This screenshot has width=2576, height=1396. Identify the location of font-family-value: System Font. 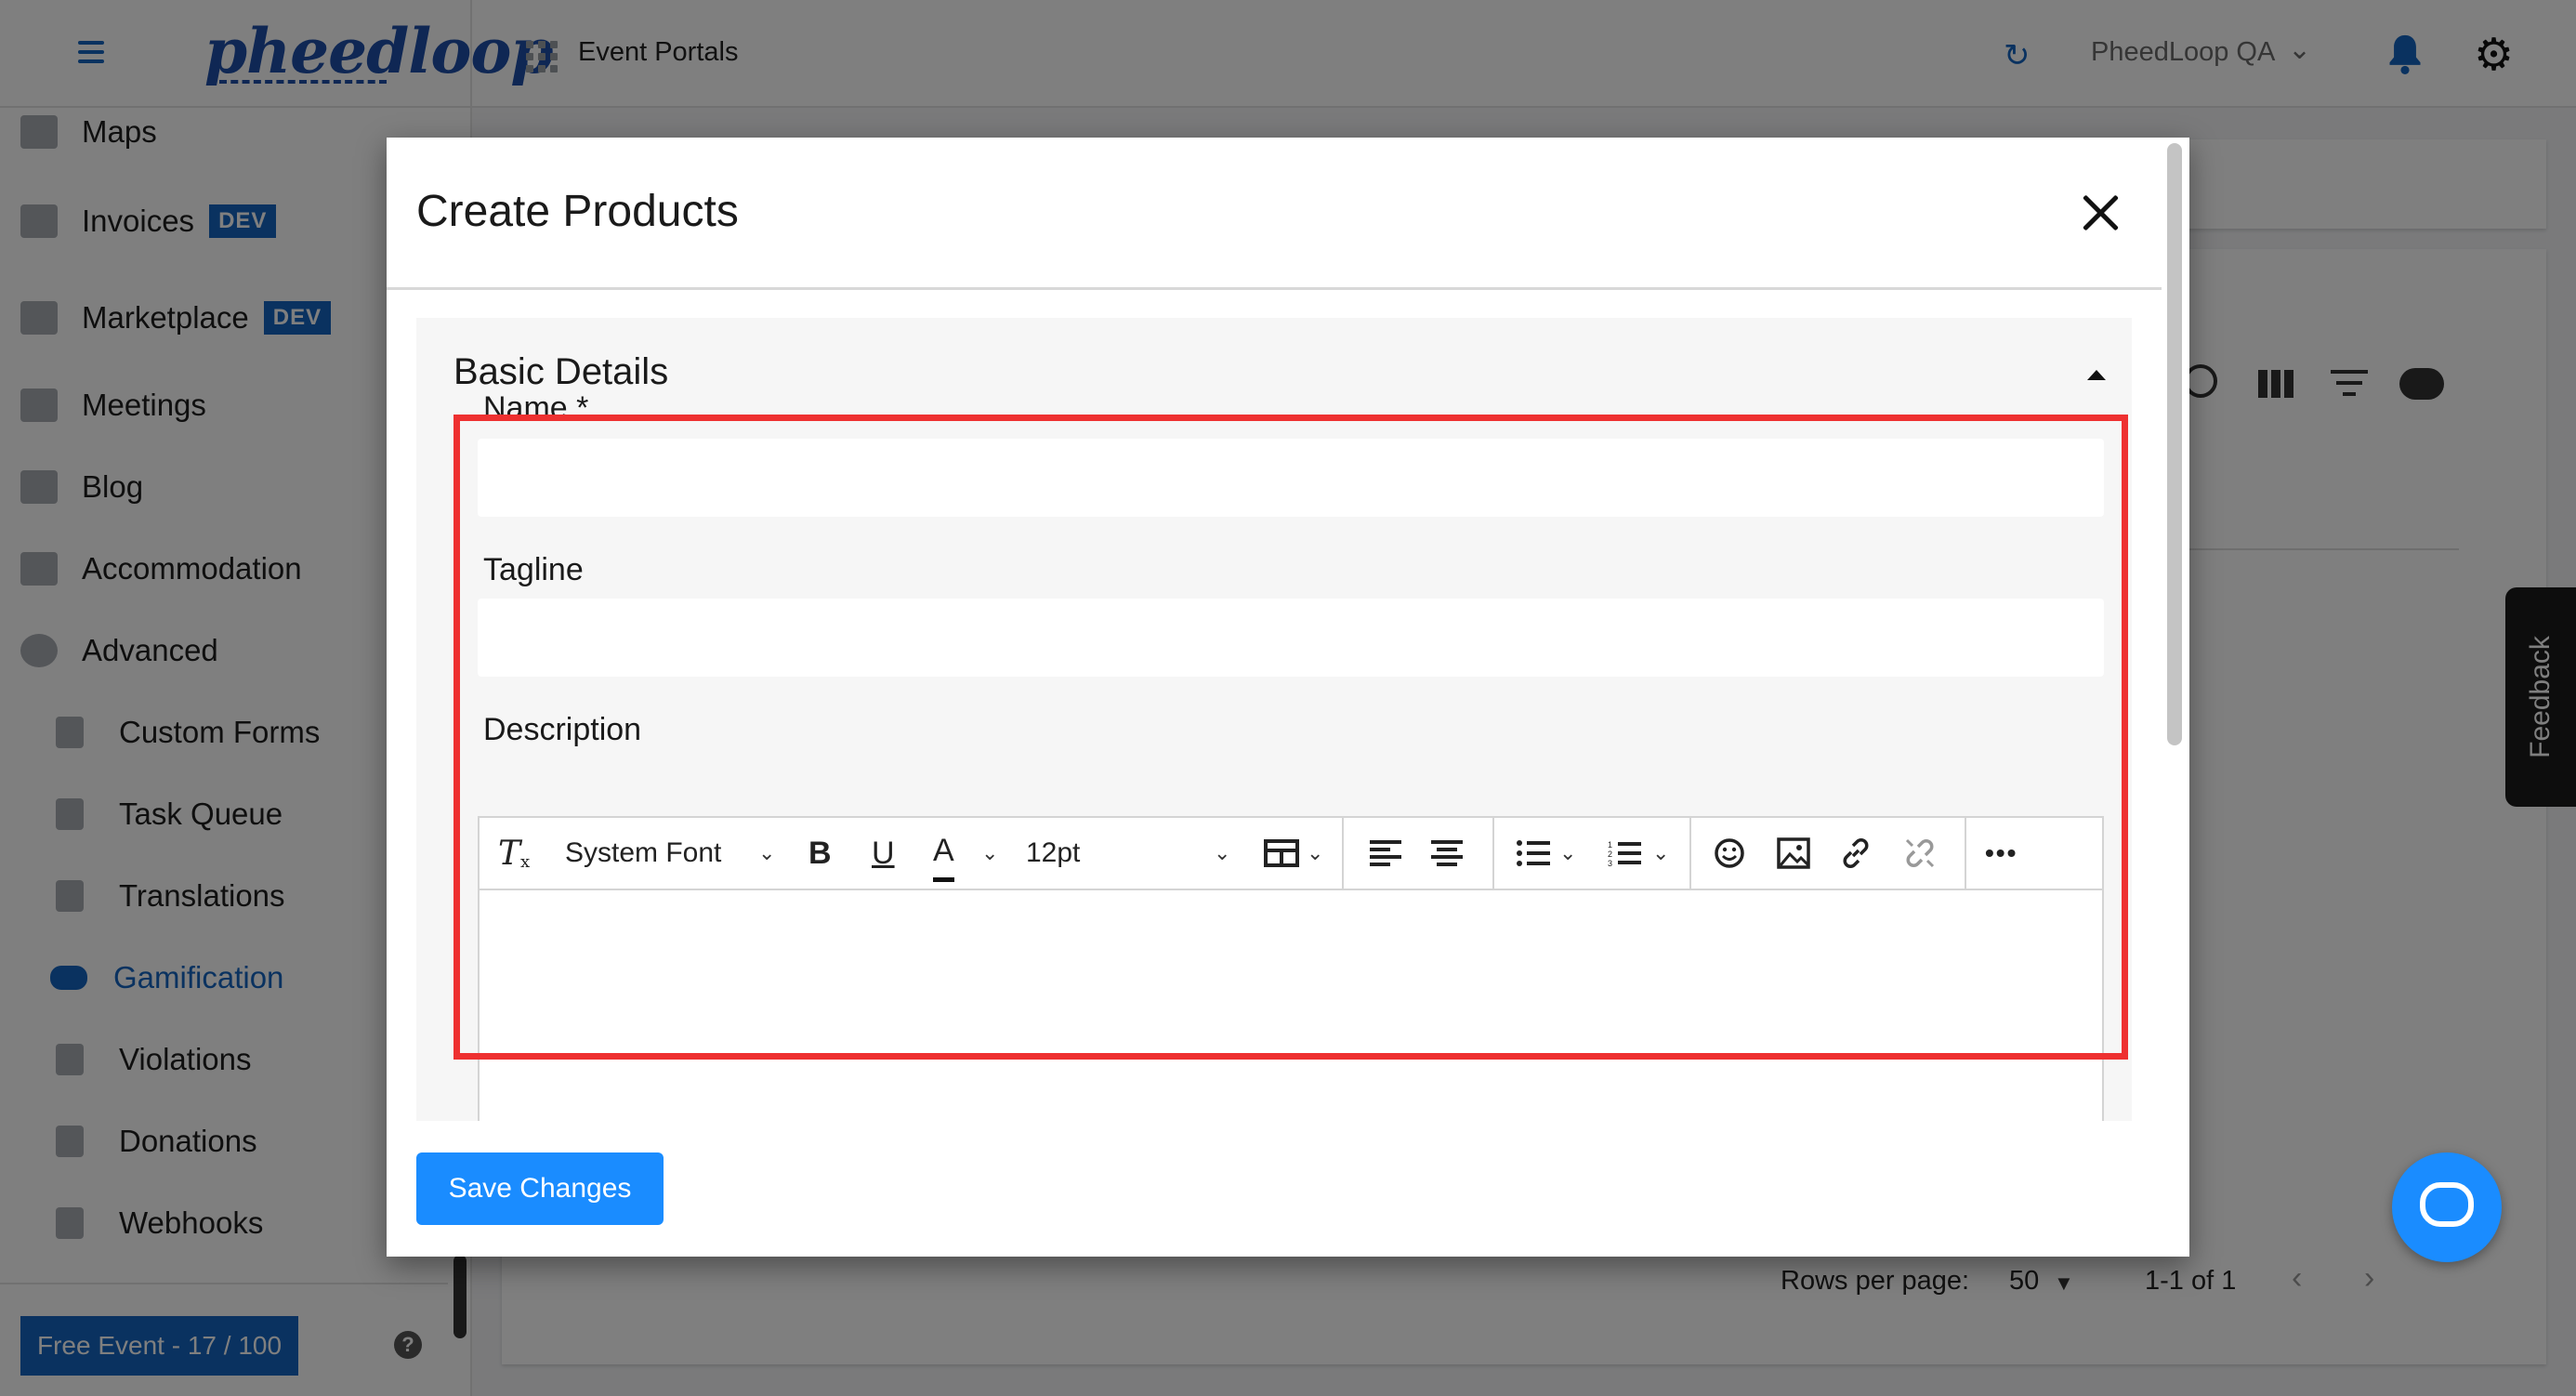
(643, 852).